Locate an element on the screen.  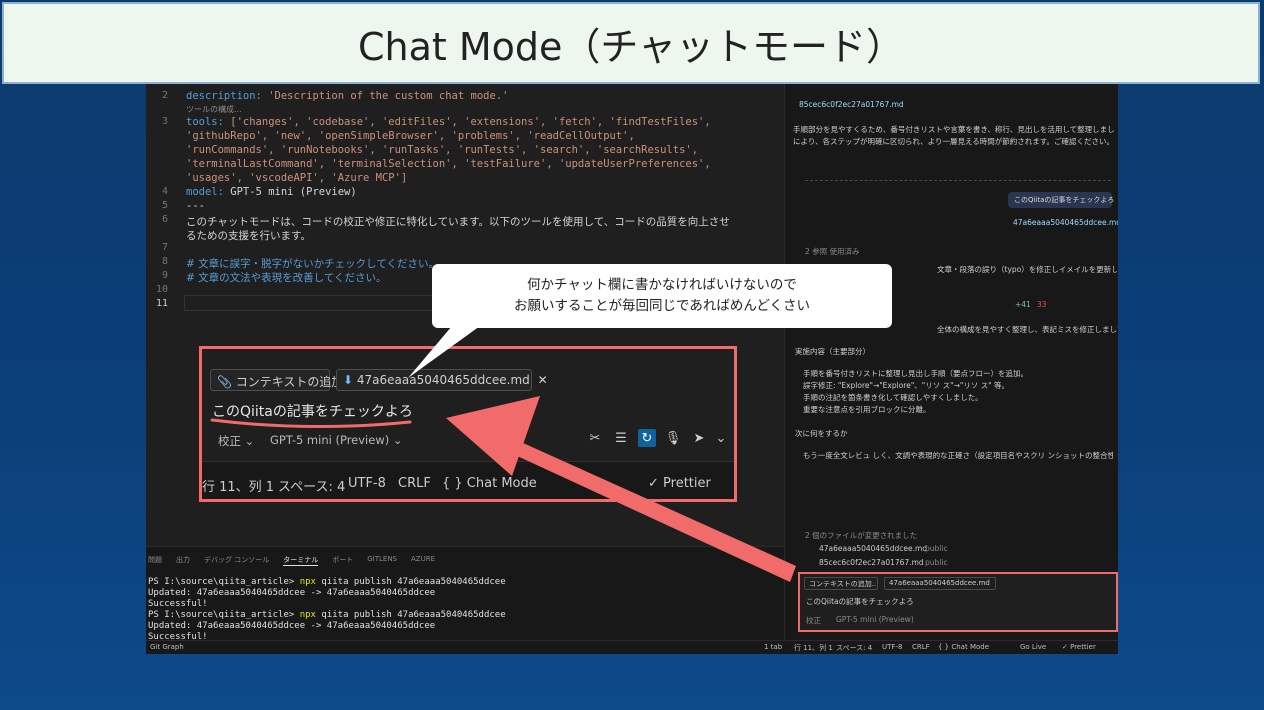
terminal-line: Successful! is located at coordinates (178, 604).